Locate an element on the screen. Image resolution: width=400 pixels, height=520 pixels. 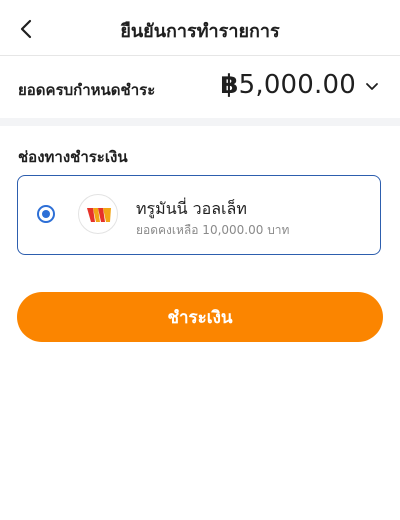
chevron-down-icon is located at coordinates (372, 86).